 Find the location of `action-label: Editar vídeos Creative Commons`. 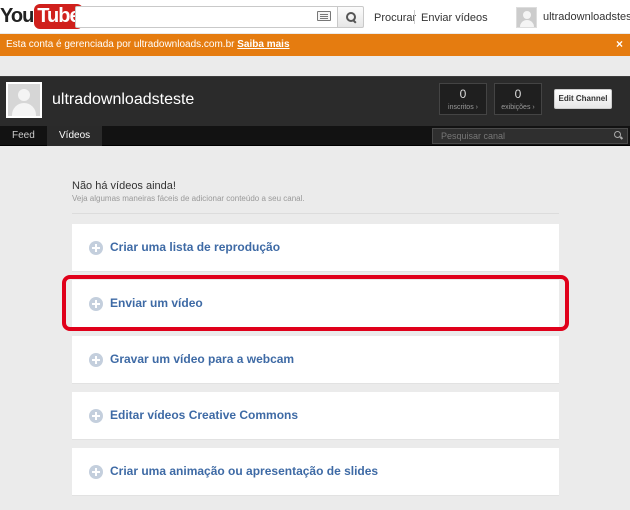

action-label: Editar vídeos Creative Commons is located at coordinates (204, 415).